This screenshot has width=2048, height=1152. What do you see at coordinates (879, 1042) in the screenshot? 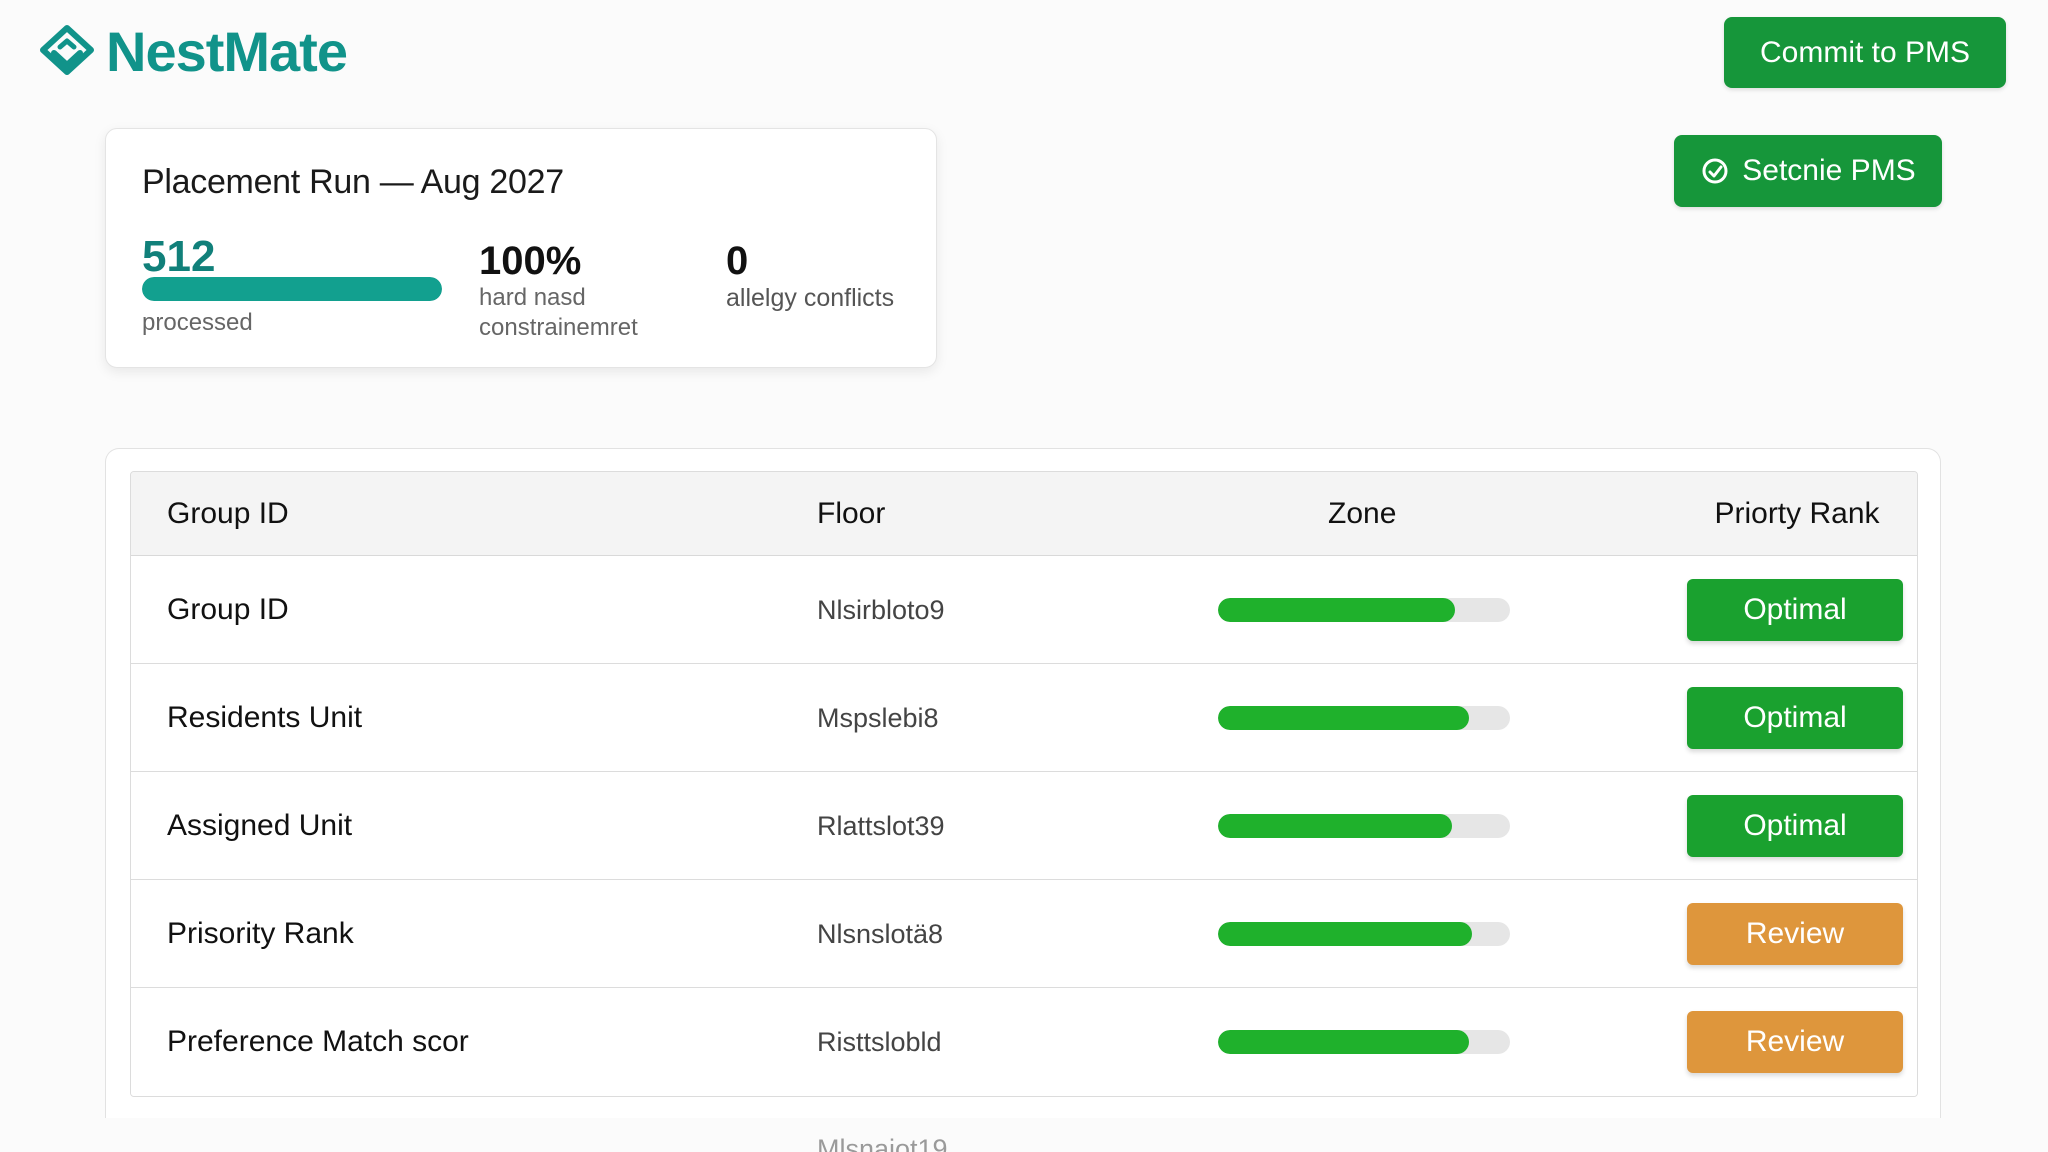
I see `cell-floor: Risttslobld` at bounding box center [879, 1042].